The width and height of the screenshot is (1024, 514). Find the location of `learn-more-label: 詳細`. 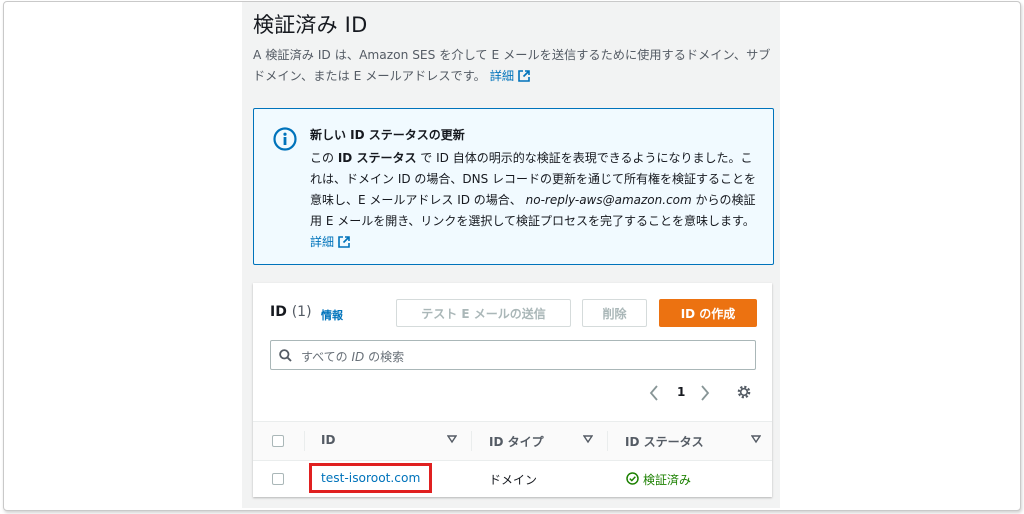

learn-more-label: 詳細 is located at coordinates (502, 76).